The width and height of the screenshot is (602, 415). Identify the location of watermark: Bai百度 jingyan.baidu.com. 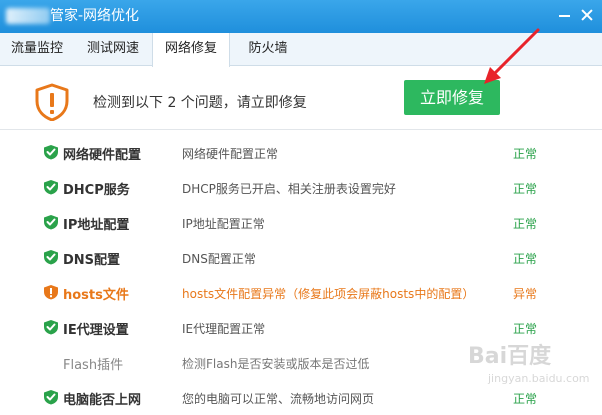
(532, 368).